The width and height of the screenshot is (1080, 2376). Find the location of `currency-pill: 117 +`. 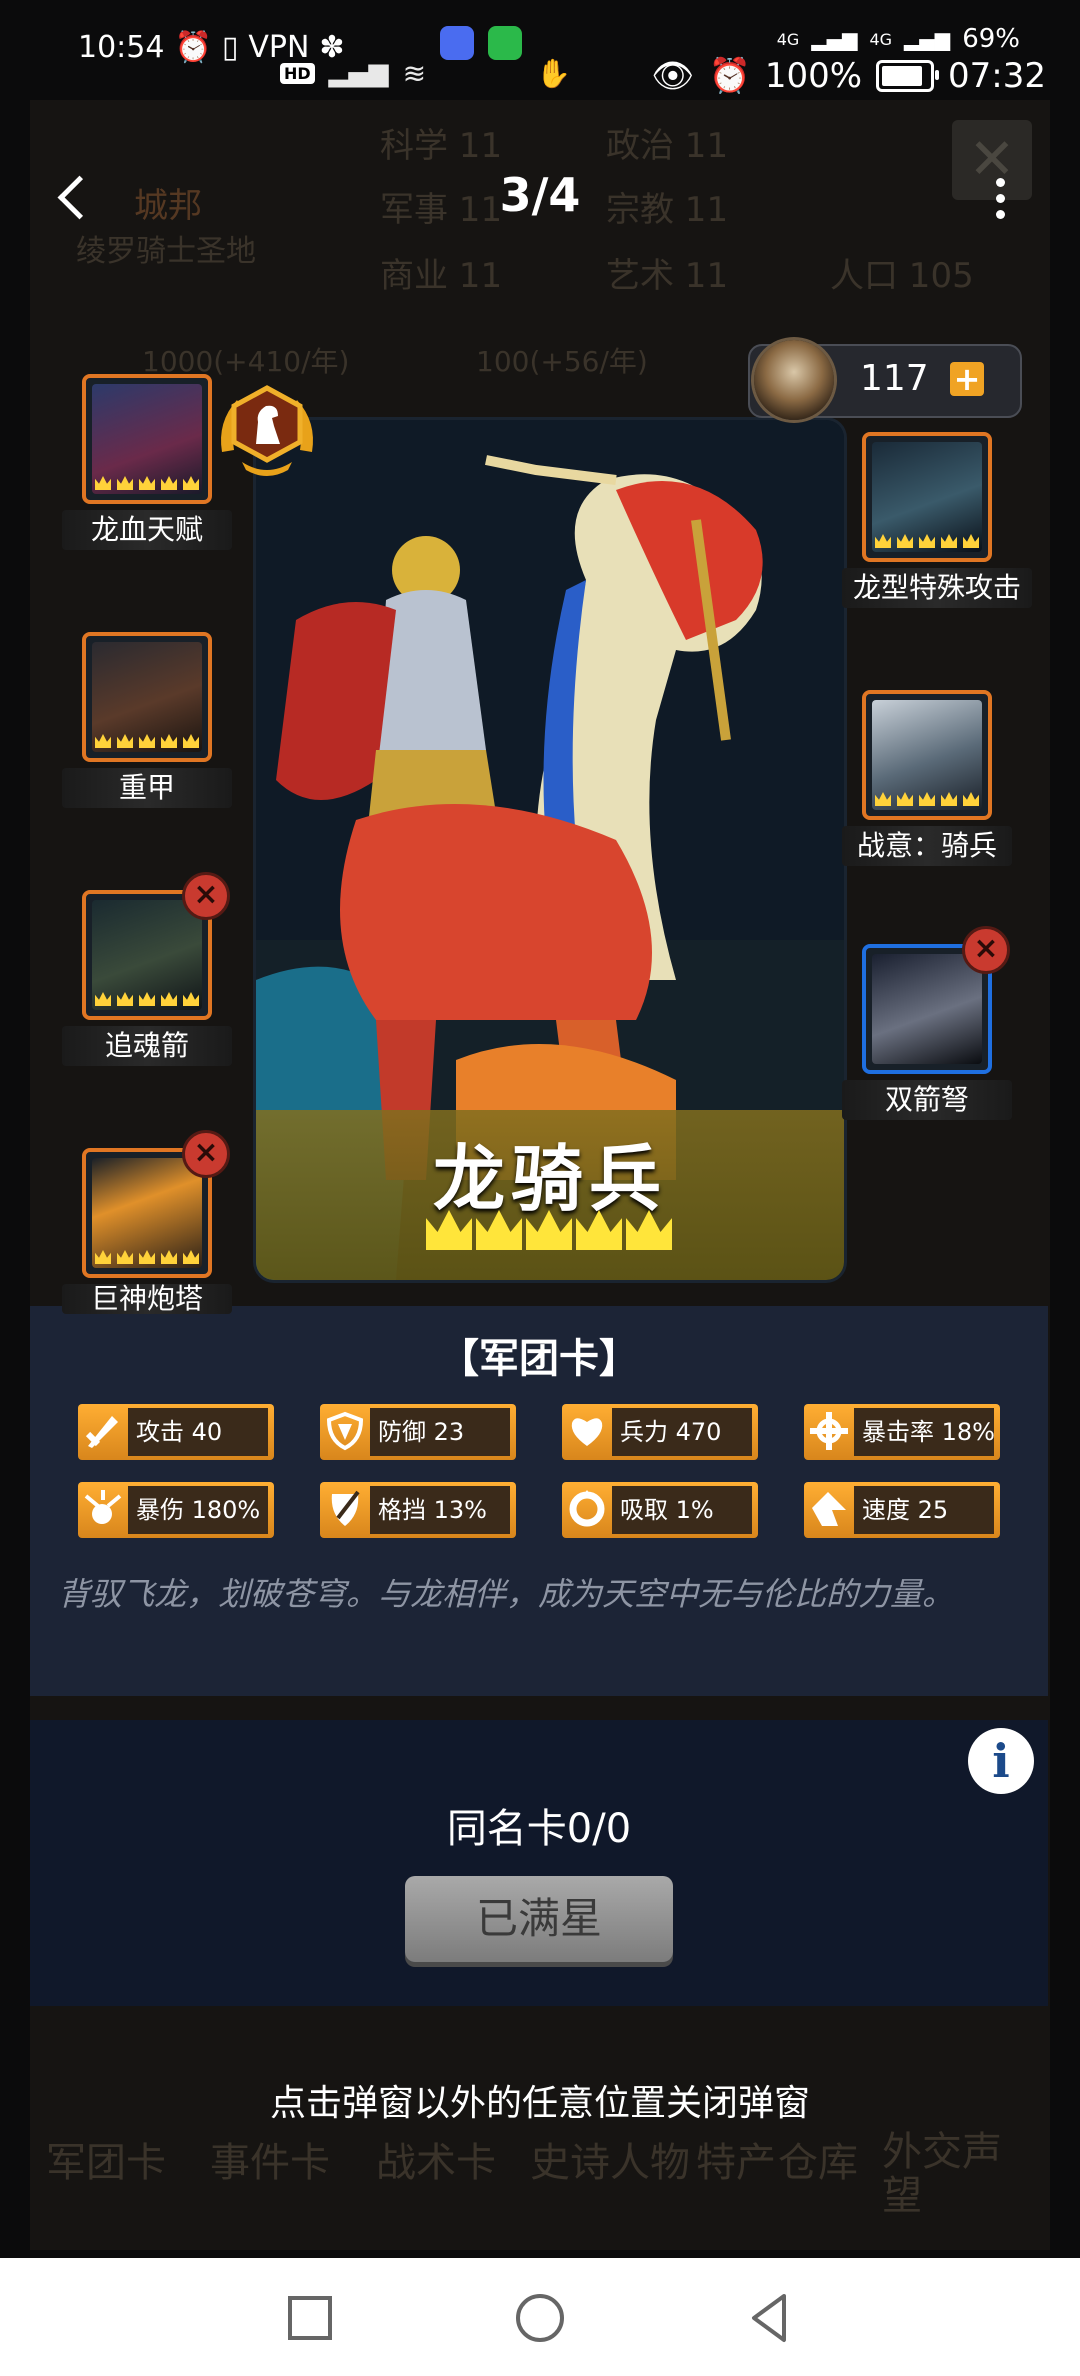

currency-pill: 117 + is located at coordinates (885, 380).